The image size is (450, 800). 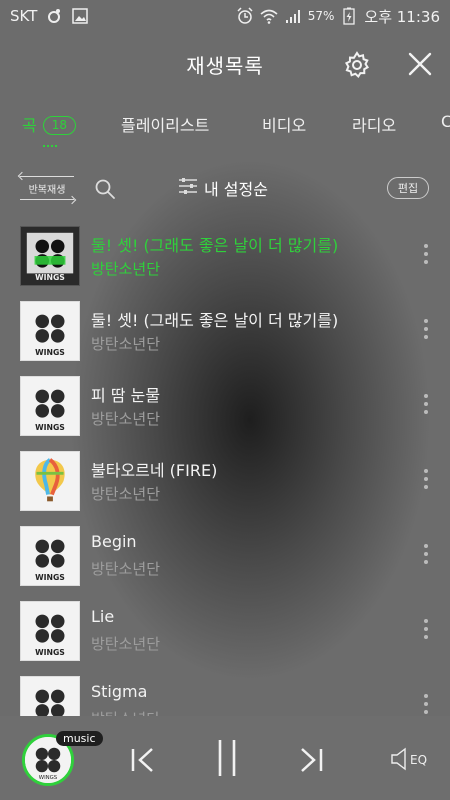 I want to click on battery-charging-icon, so click(x=349, y=16).